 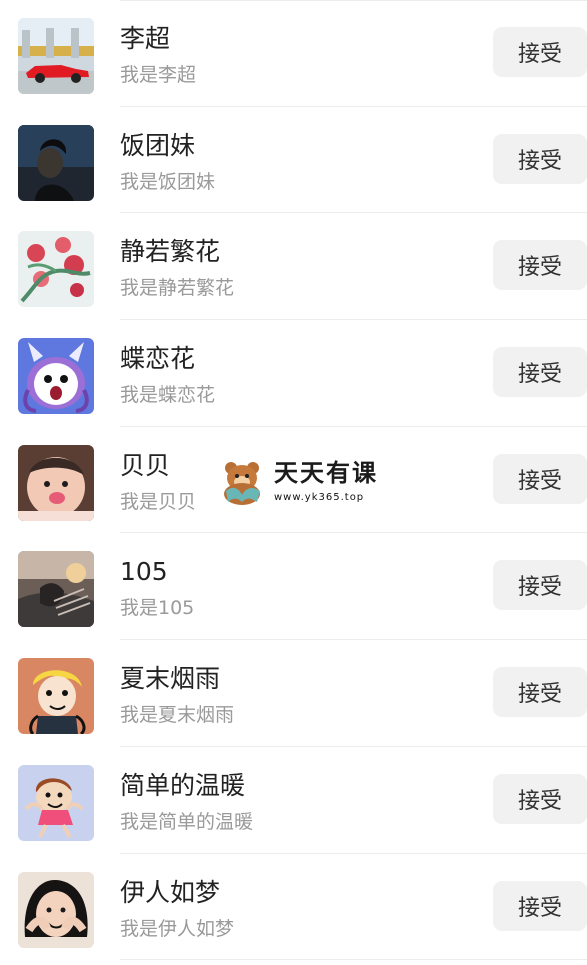 What do you see at coordinates (56, 802) in the screenshot?
I see `avatar-jiandandewennuan` at bounding box center [56, 802].